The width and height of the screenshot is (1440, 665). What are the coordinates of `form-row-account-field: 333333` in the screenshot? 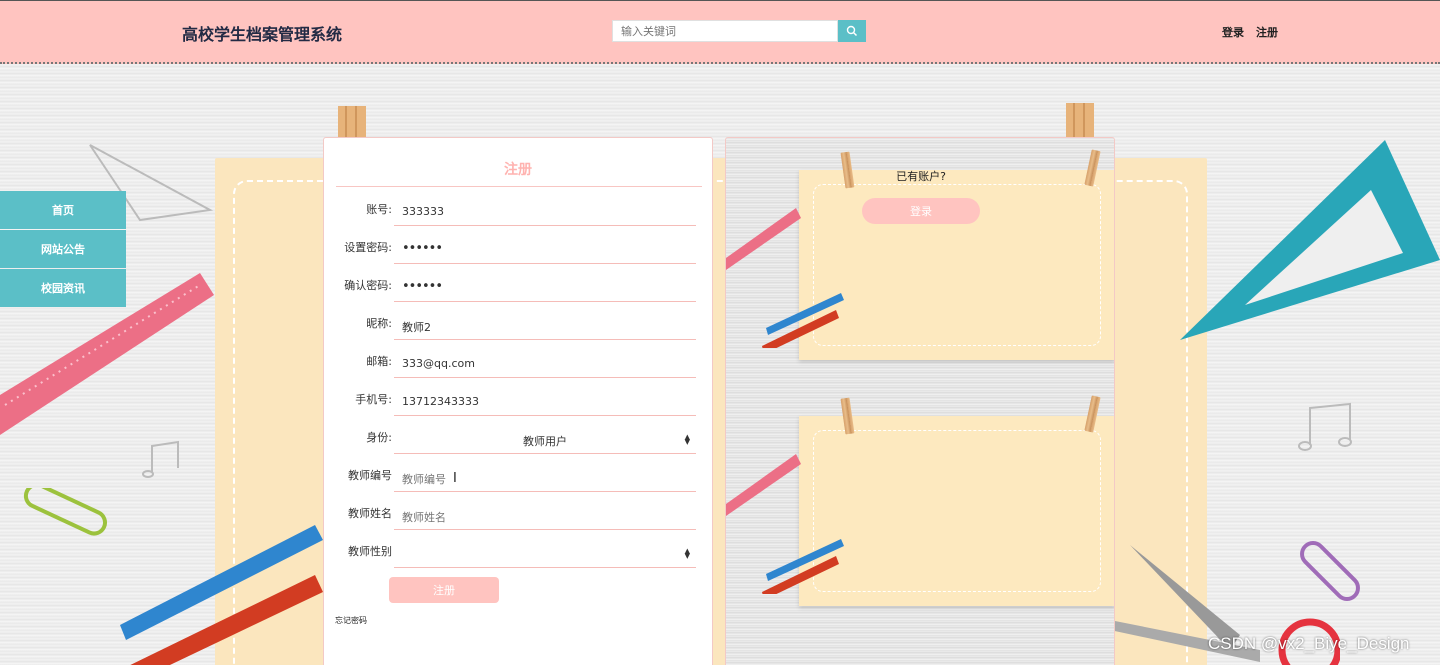 It's located at (519, 220).